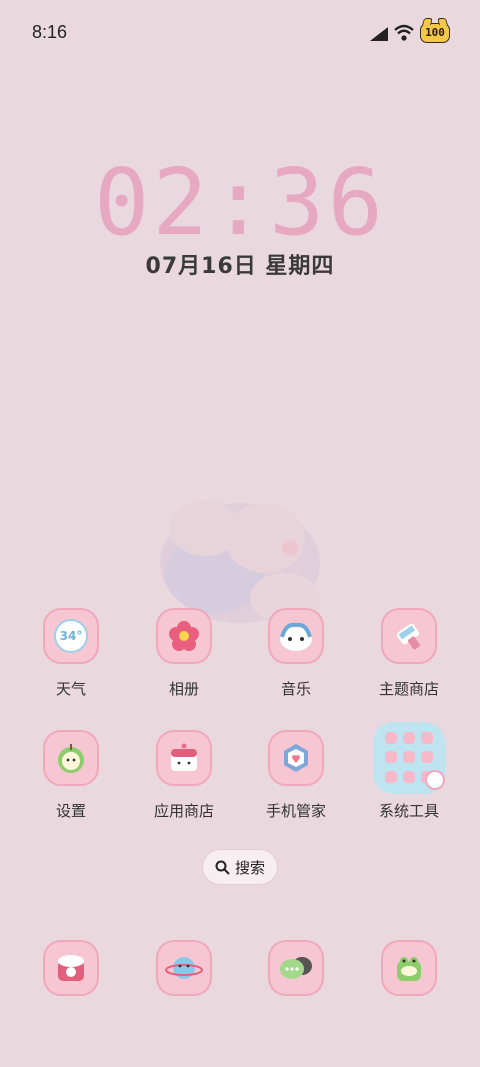 Image resolution: width=480 pixels, height=1067 pixels. What do you see at coordinates (184, 968) in the screenshot?
I see `browser-planet-icon` at bounding box center [184, 968].